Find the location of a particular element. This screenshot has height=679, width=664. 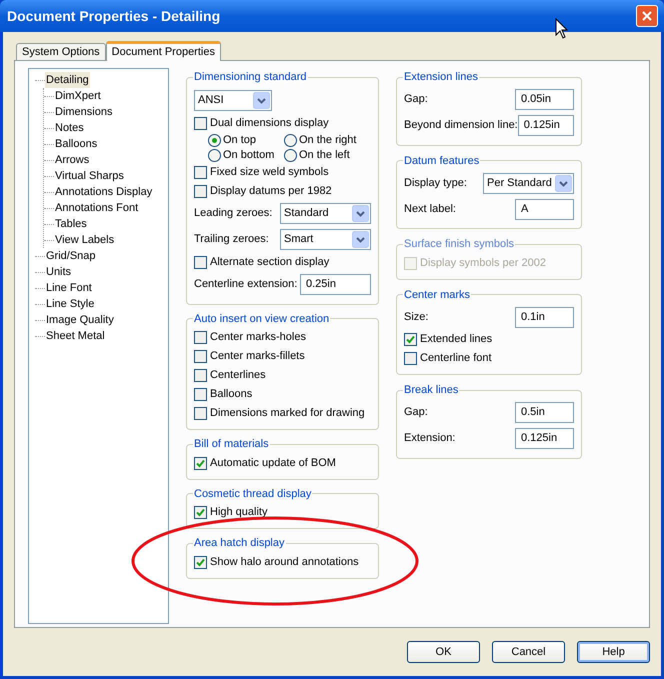

tree-item: Detailing is located at coordinates (67, 80).